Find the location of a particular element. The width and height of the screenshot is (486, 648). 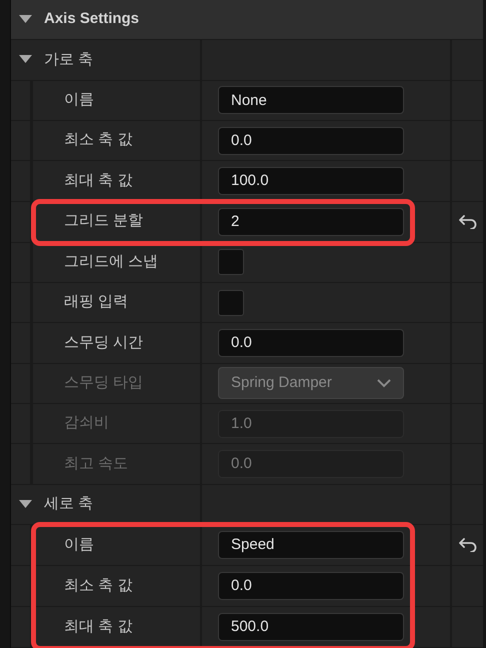

property-label: 스무딩 타입 is located at coordinates (104, 383).